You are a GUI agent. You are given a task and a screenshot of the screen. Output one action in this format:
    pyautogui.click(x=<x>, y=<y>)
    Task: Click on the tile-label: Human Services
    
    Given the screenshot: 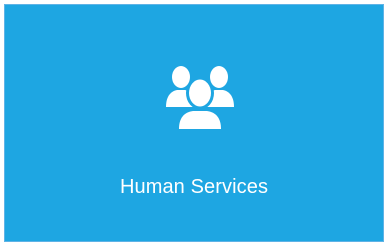 What is the action you would take?
    pyautogui.click(x=194, y=187)
    